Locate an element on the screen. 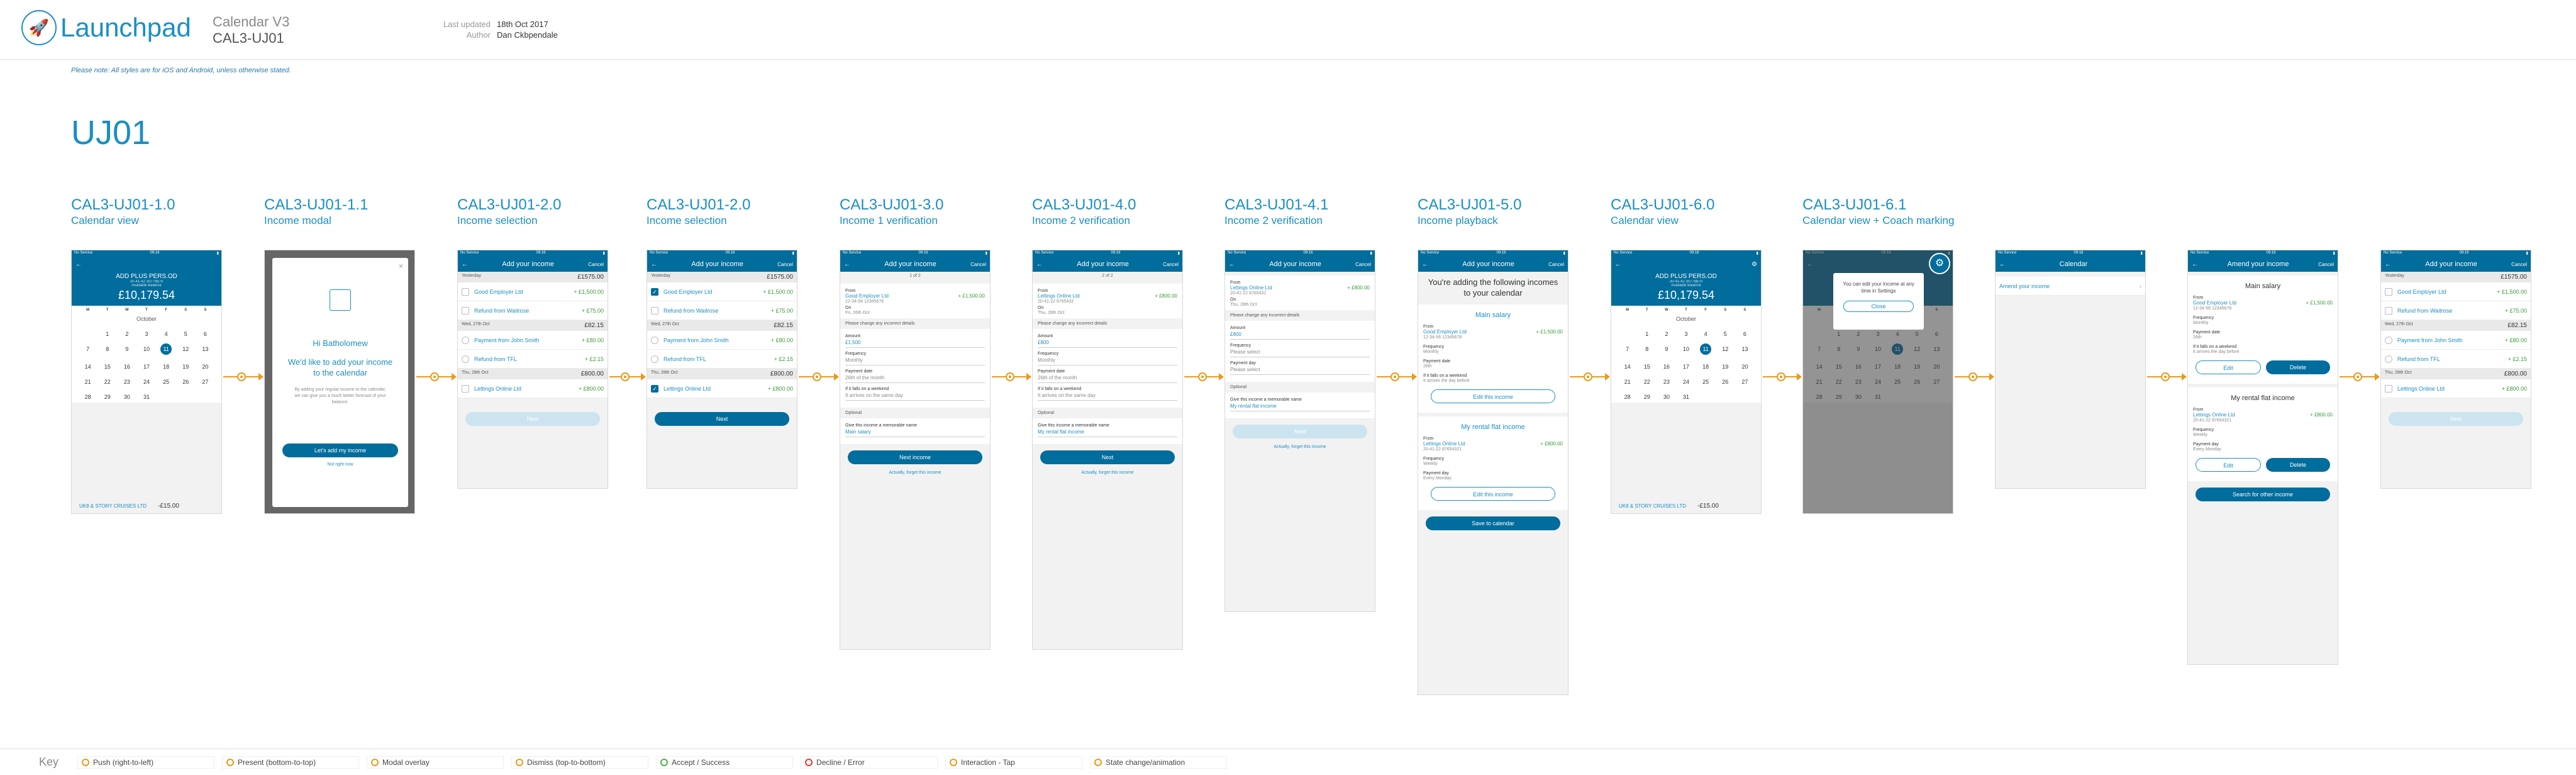 The width and height of the screenshot is (2576, 775). edit-income-button: Edit this income is located at coordinates (1493, 494).